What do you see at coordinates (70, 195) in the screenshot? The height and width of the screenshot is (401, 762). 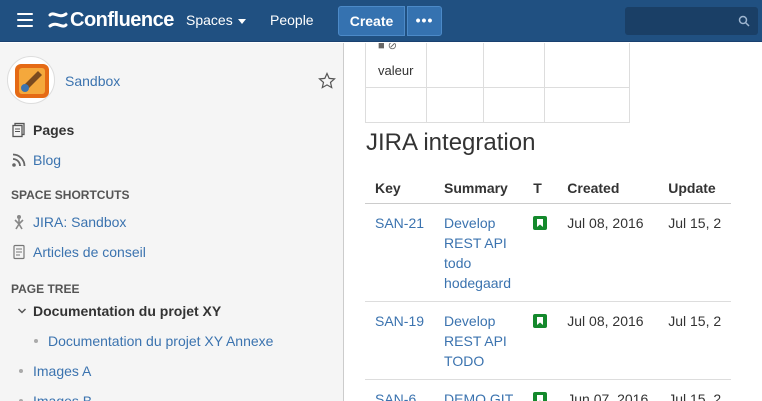 I see `space-shortcuts-heading: SPACE SHORTCUTS` at bounding box center [70, 195].